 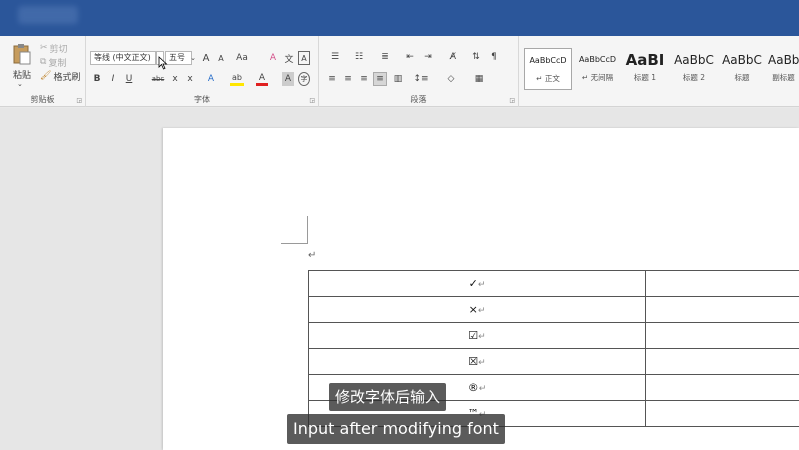 I want to click on style-heading-2: AaBbC 标题 2, so click(x=694, y=69).